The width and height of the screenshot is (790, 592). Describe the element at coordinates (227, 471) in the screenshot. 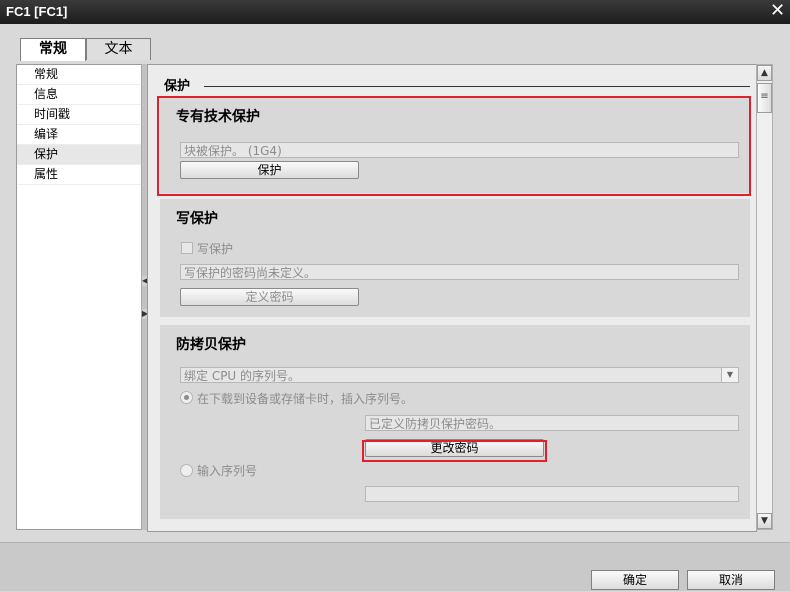

I see `enter-serial-radio-label: 输入序列号` at that location.